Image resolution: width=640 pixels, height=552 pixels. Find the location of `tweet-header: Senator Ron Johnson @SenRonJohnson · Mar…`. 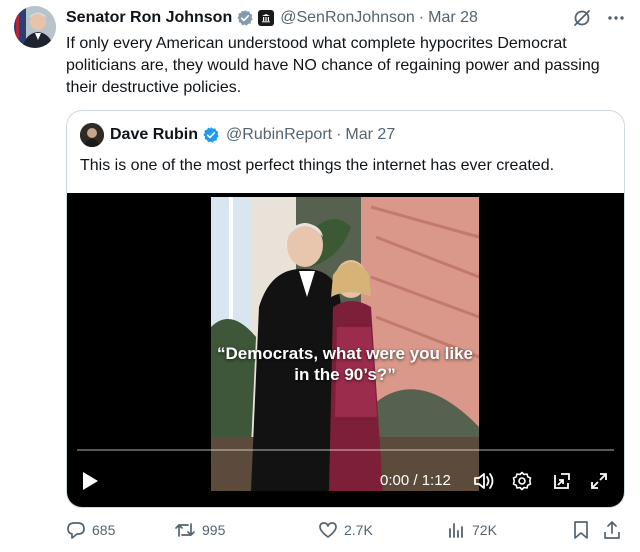

tweet-header: Senator Ron Johnson @SenRonJohnson · Mar… is located at coordinates (272, 18).